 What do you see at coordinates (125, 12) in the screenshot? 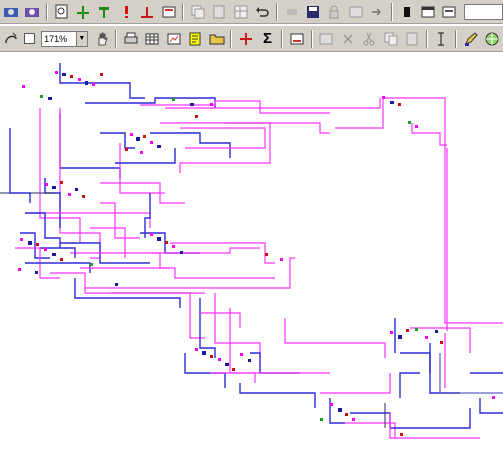
I see `red-flag-icon` at bounding box center [125, 12].